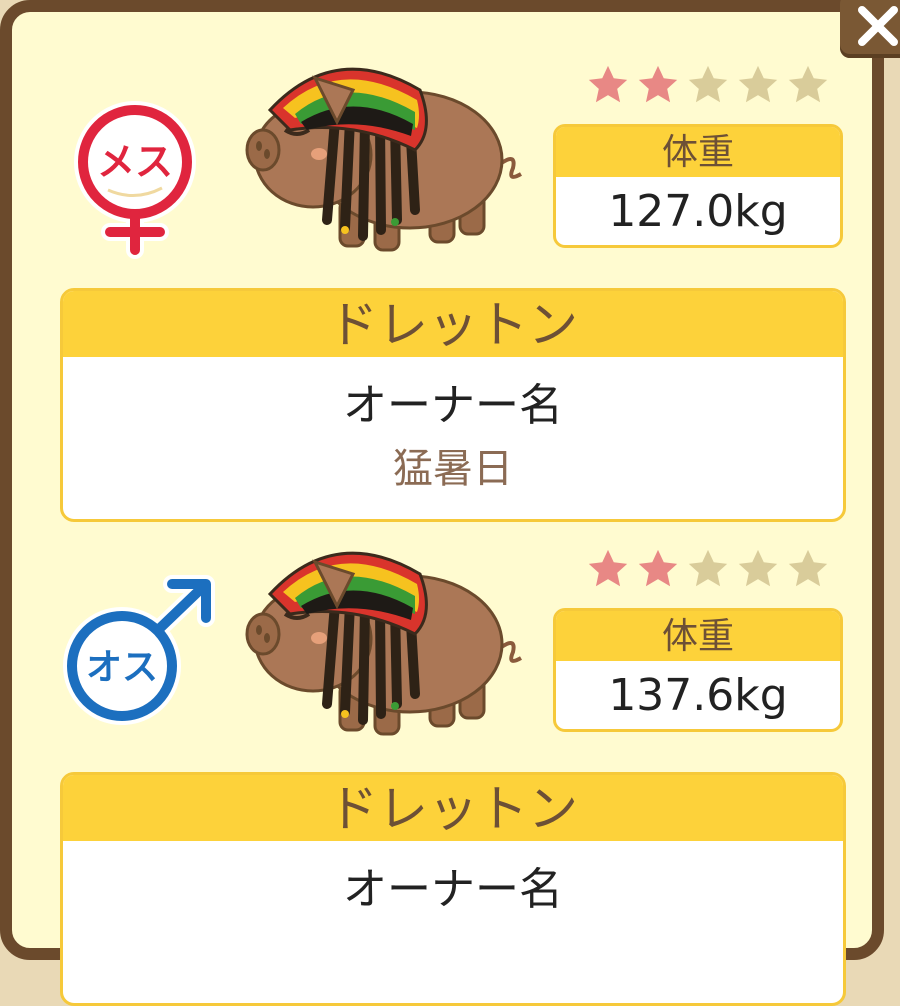 This screenshot has width=900, height=1006. I want to click on weight-box: 体重 127.0kg, so click(698, 186).